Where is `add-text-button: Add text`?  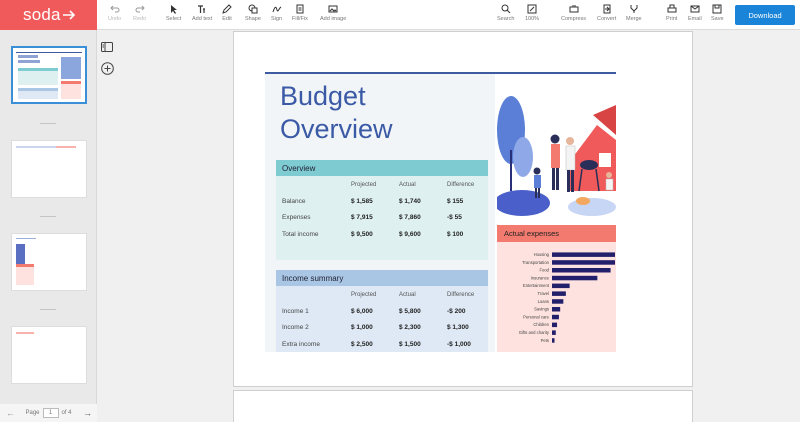 add-text-button: Add text is located at coordinates (202, 13).